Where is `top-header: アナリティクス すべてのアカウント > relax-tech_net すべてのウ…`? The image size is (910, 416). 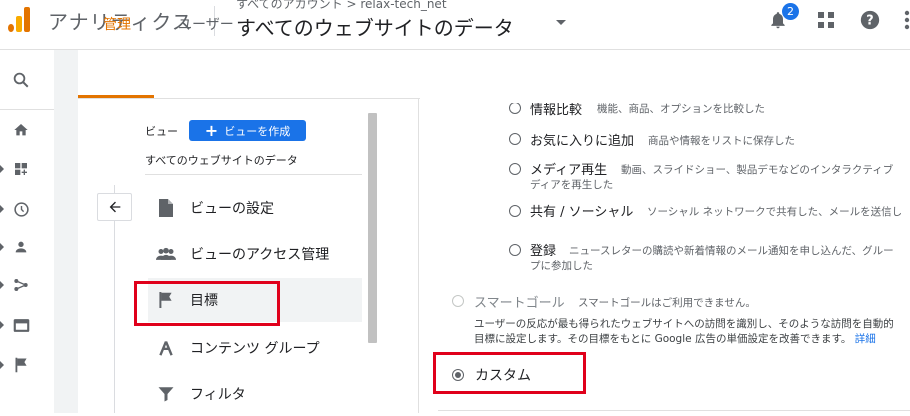
top-header: アナリティクス すべてのアカウント > relax-tech_net すべてのウ… is located at coordinates (455, 25).